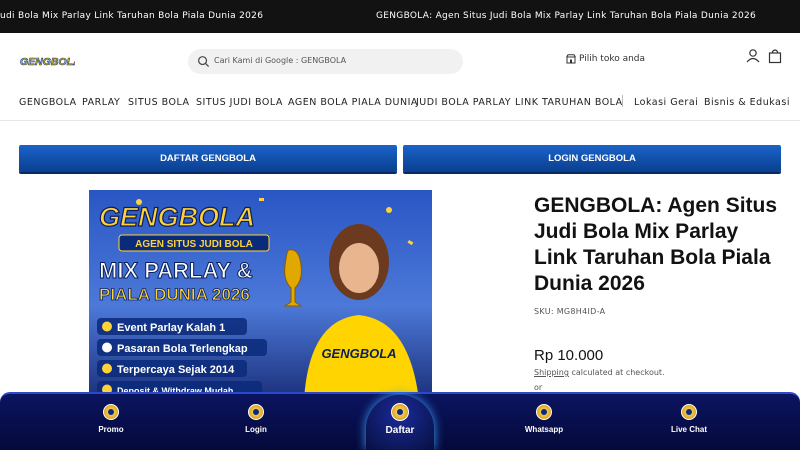 The width and height of the screenshot is (800, 450). I want to click on banner-headline-2: PIALA DUNIA 2026, so click(174, 294).